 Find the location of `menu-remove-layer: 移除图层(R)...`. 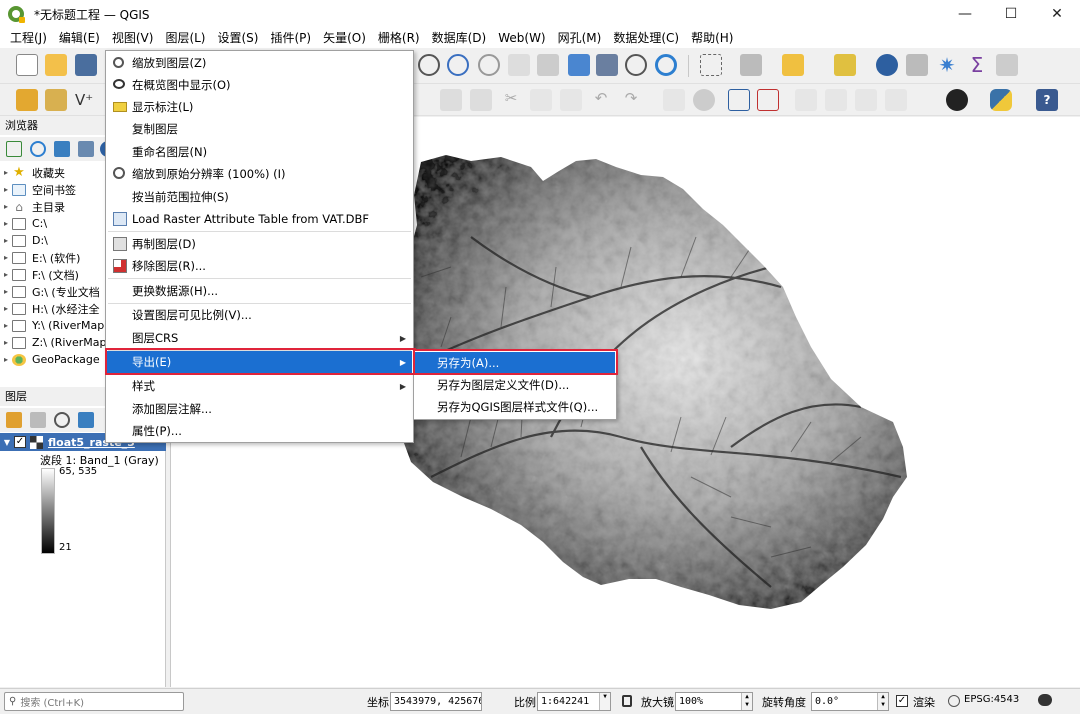

menu-remove-layer: 移除图层(R)... is located at coordinates (259, 266).